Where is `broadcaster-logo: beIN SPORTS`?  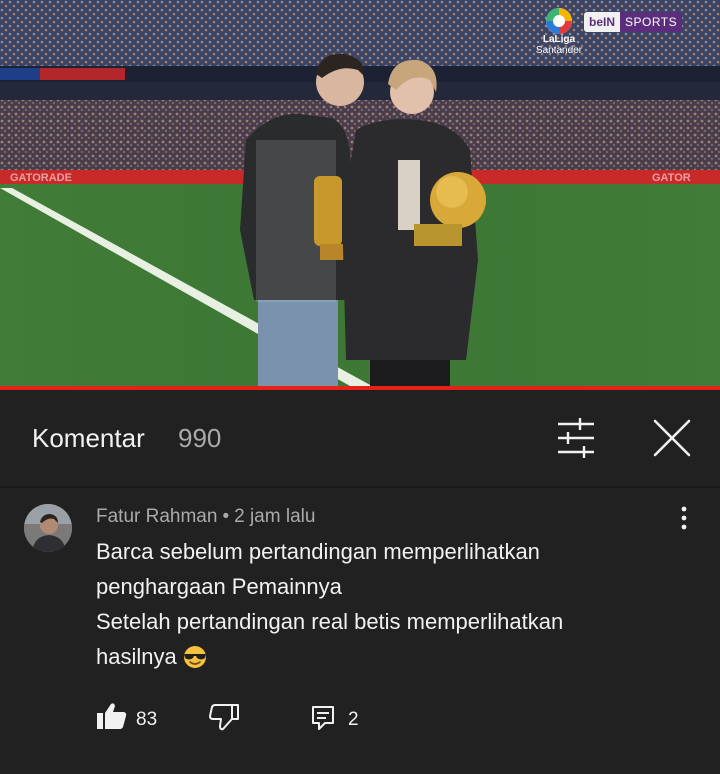 broadcaster-logo: beIN SPORTS is located at coordinates (633, 22).